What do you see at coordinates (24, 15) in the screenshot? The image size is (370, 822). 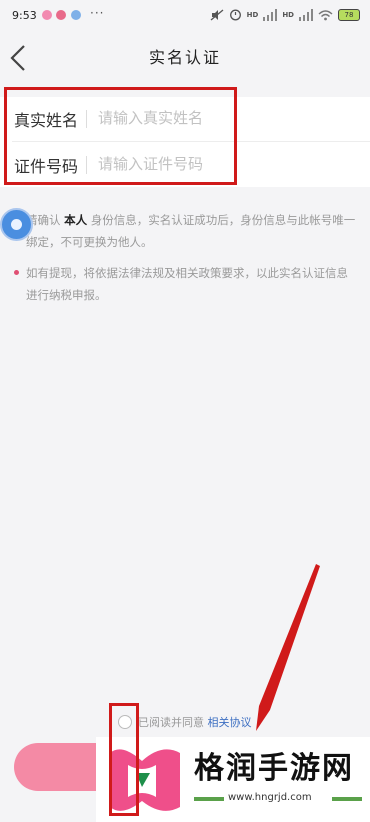 I see `status-time: 9:53` at bounding box center [24, 15].